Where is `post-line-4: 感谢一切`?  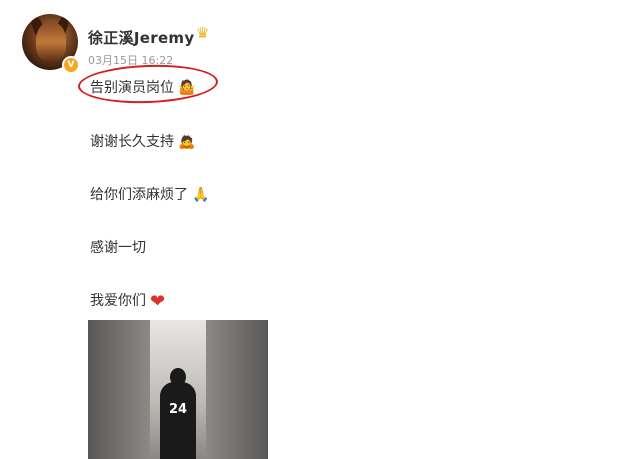 post-line-4: 感谢一切 is located at coordinates (118, 247).